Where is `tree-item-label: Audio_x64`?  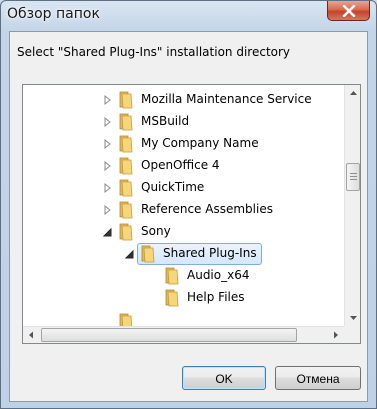 tree-item-label: Audio_x64 is located at coordinates (218, 275).